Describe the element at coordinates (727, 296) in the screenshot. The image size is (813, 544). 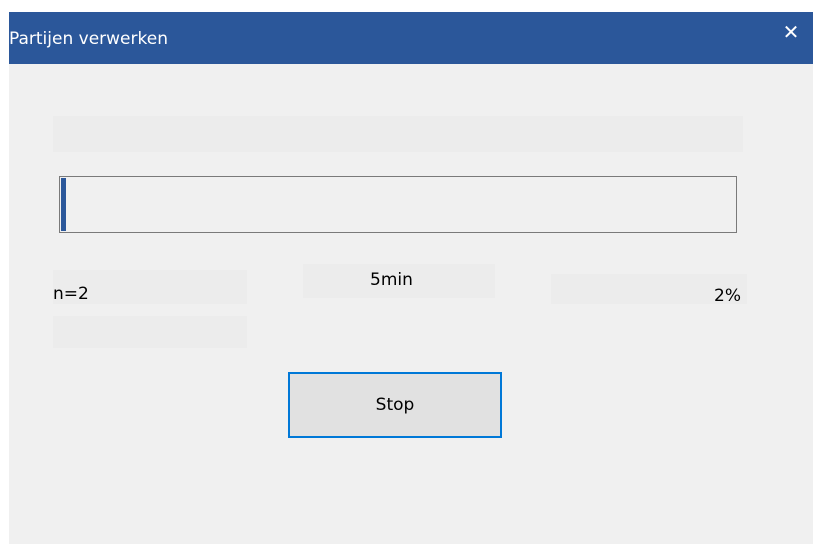
I see `percent-label: 2%` at that location.